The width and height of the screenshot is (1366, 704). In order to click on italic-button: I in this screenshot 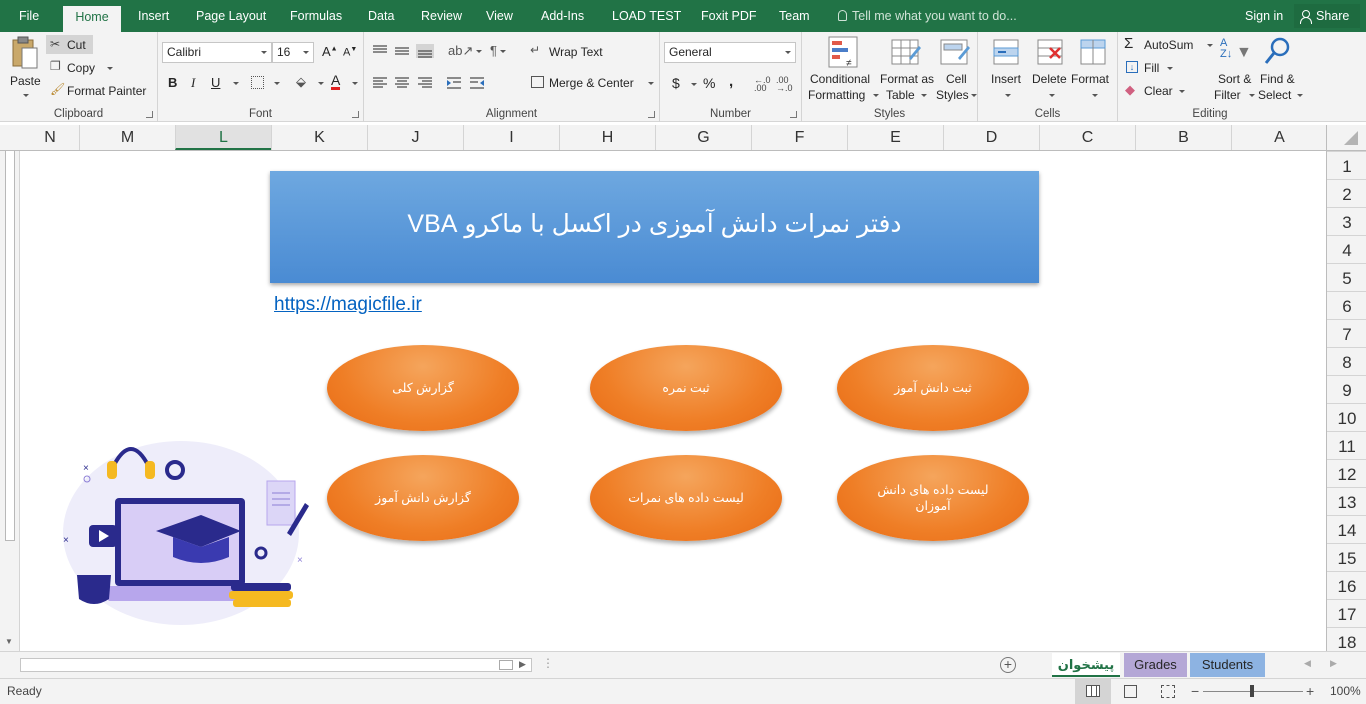, I will do `click(193, 83)`.